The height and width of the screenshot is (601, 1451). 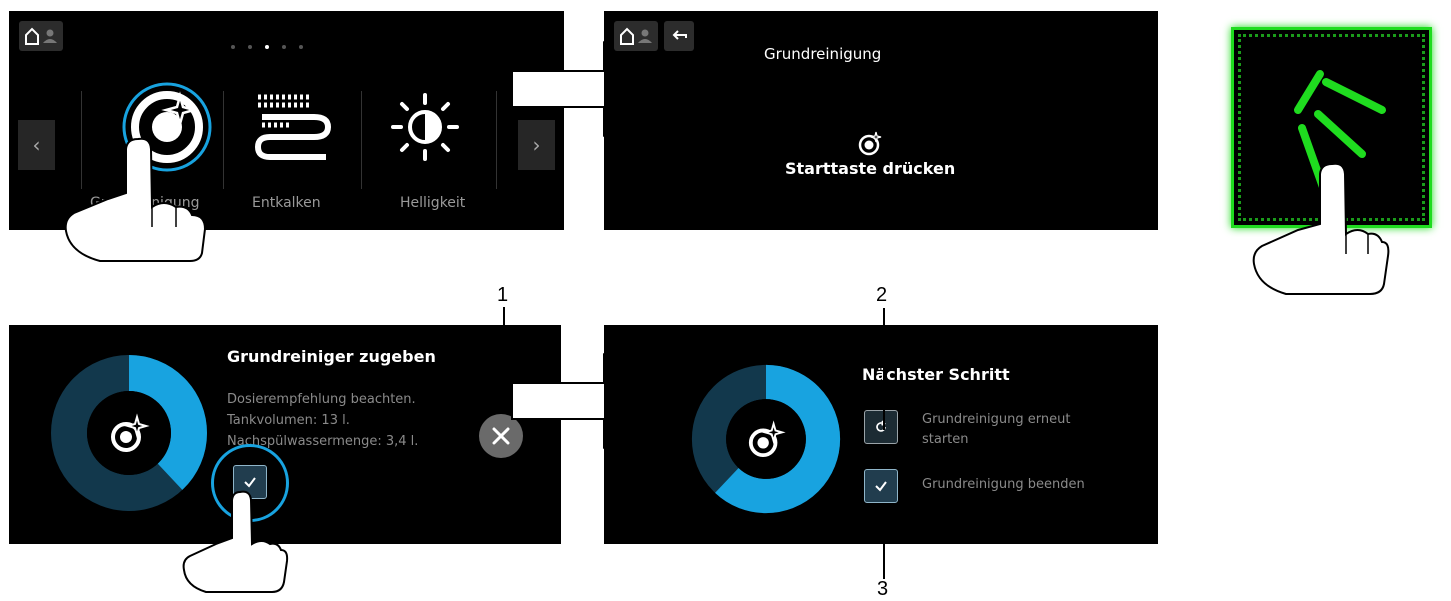 I want to click on callout-number: 1, so click(x=503, y=295).